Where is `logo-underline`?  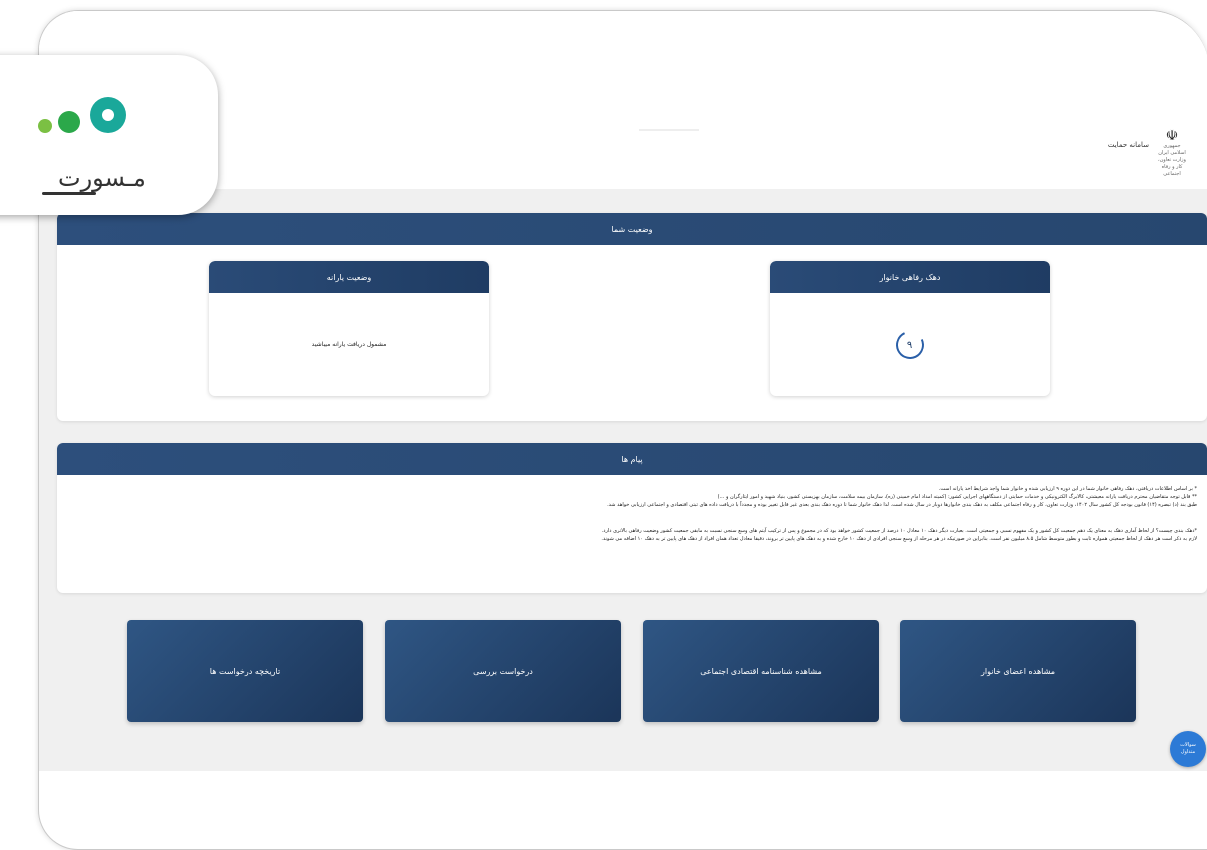 logo-underline is located at coordinates (69, 193).